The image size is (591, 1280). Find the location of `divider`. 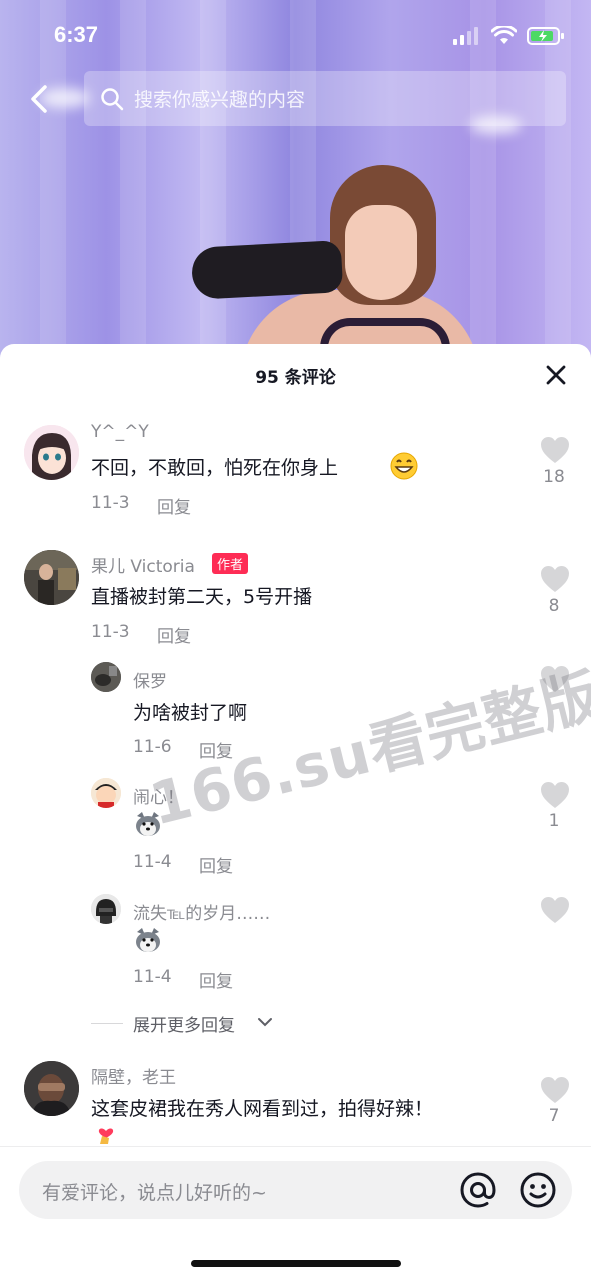

divider is located at coordinates (107, 1023).